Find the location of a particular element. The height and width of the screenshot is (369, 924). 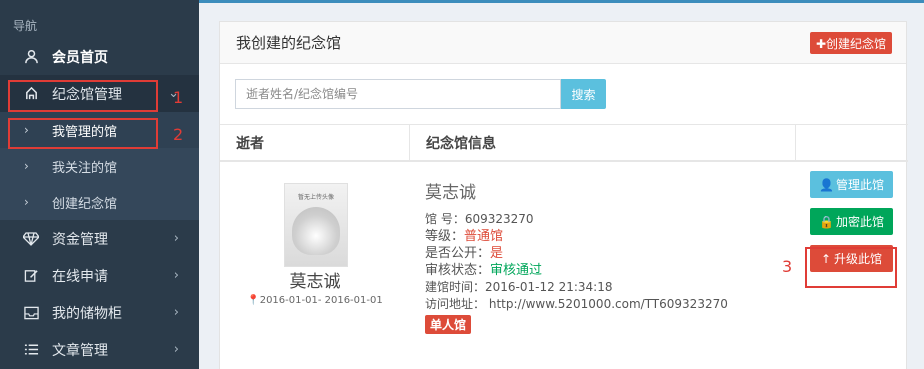

sidebar-subitem-label: 我管理的馆 is located at coordinates (85, 132).